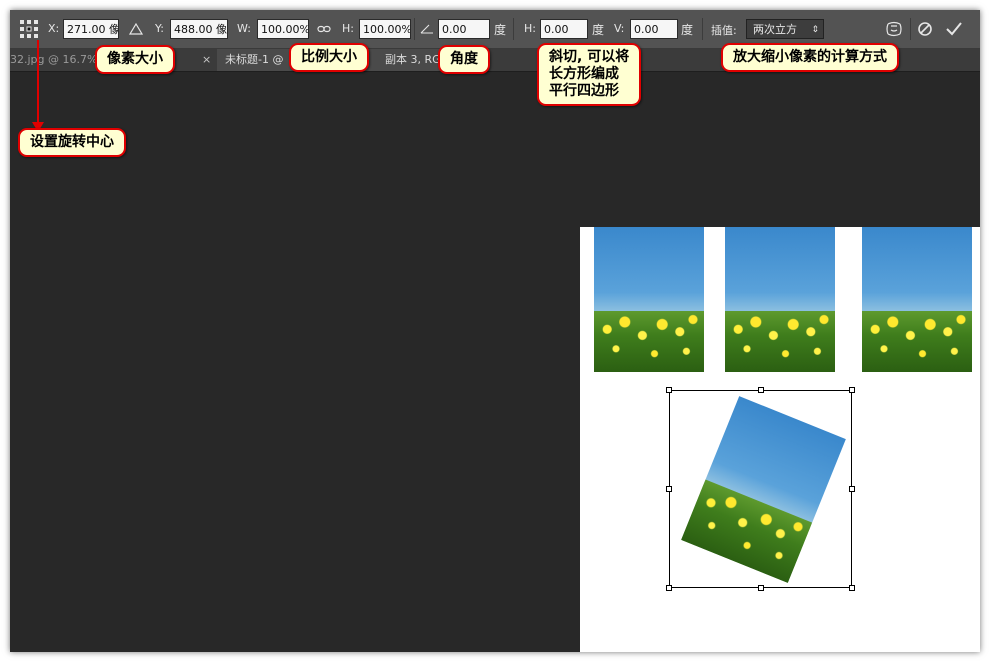  Describe the element at coordinates (54, 28) in the screenshot. I see `x-label: X:` at that location.